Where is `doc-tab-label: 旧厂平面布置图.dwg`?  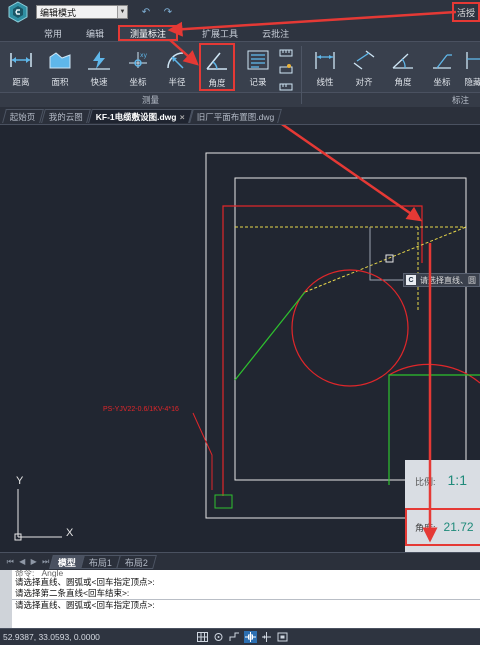 doc-tab-label: 旧厂平面布置图.dwg is located at coordinates (236, 116).